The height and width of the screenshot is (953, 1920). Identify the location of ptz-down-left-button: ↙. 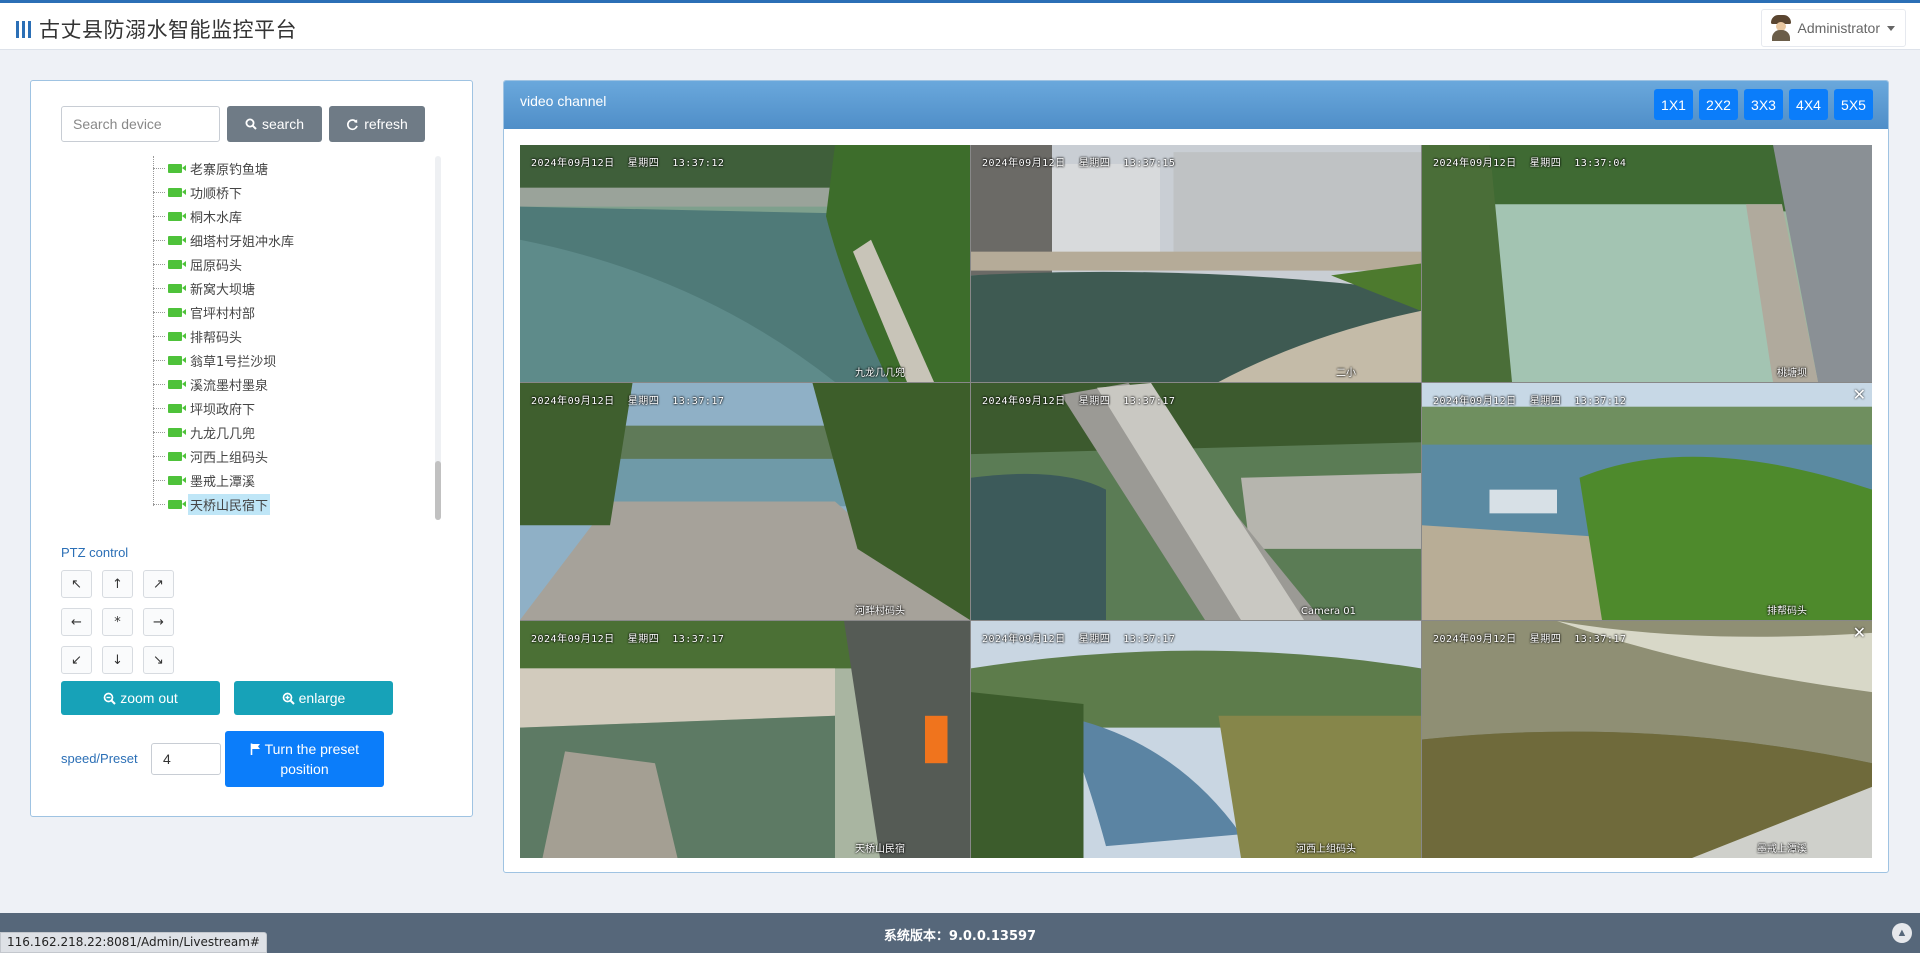
(76, 660).